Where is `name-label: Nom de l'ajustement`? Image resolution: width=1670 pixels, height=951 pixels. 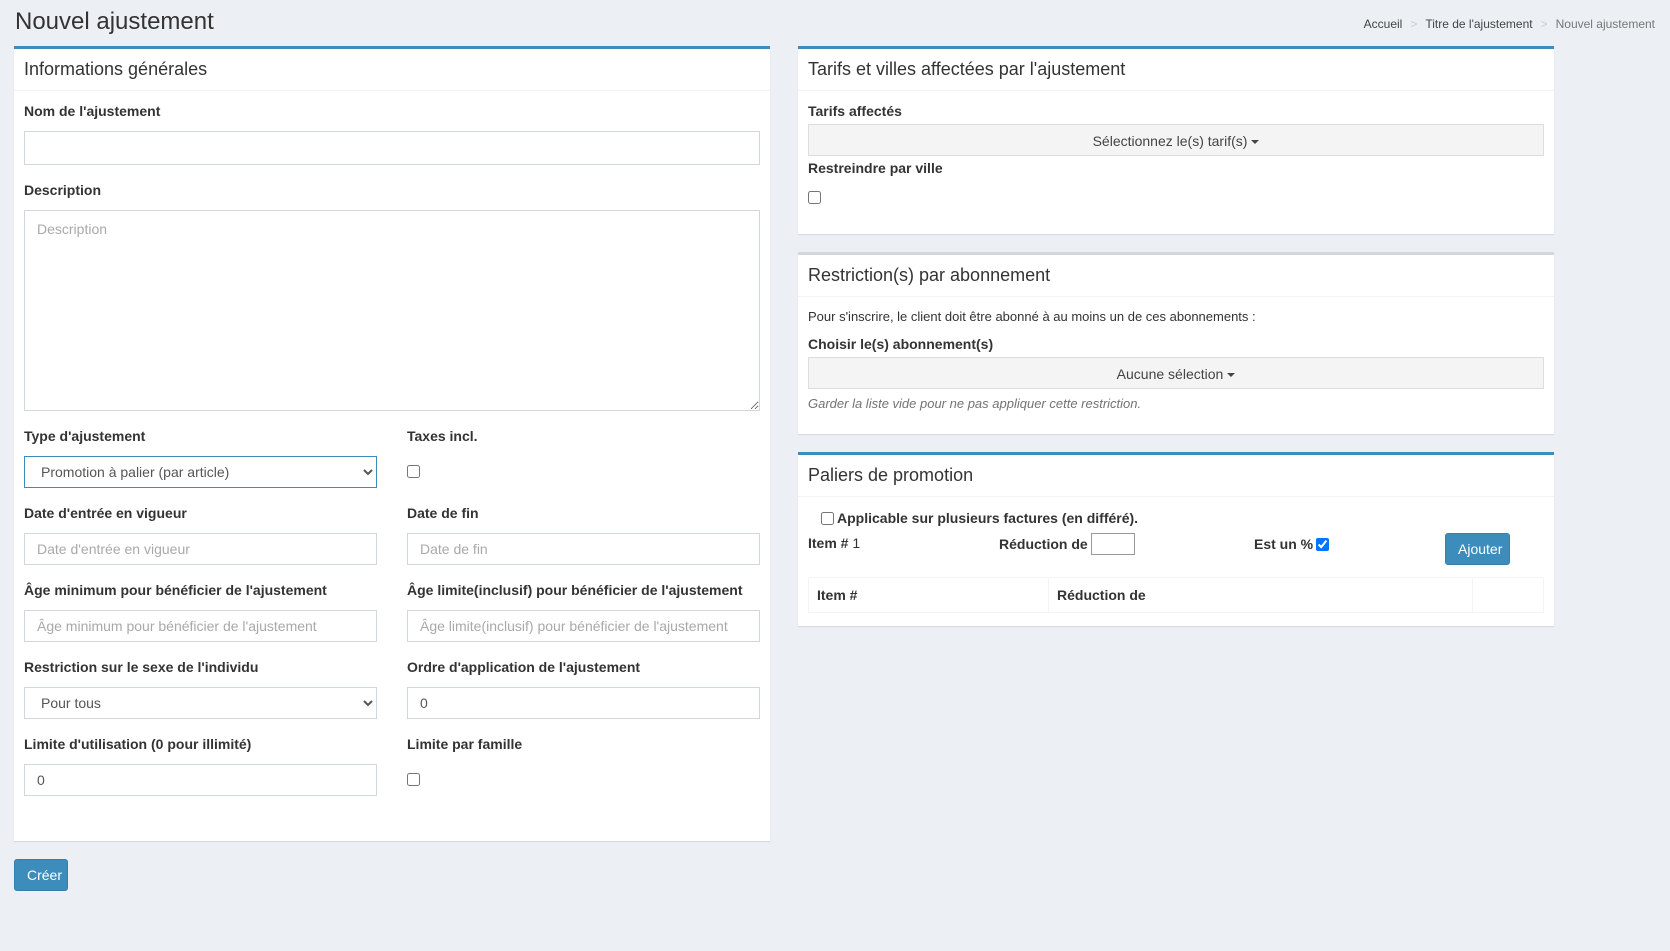
name-label: Nom de l'ajustement is located at coordinates (92, 111).